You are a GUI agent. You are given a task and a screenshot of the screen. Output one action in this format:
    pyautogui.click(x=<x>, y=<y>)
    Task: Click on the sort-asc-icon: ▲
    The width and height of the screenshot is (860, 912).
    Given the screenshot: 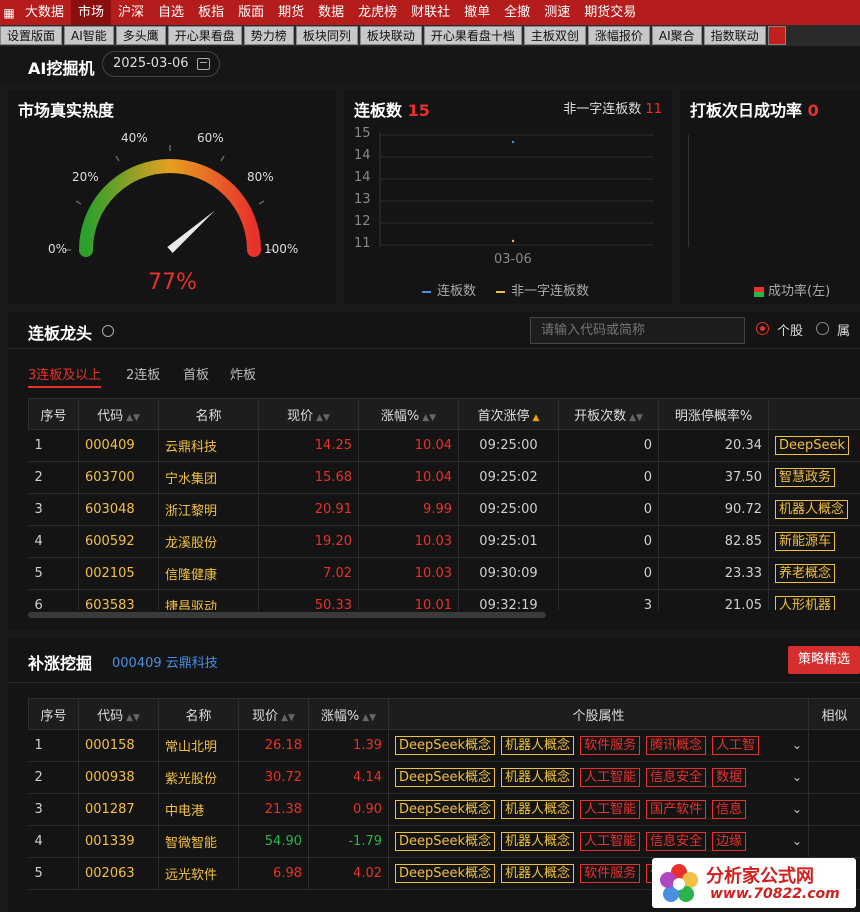 What is the action you would take?
    pyautogui.click(x=536, y=418)
    